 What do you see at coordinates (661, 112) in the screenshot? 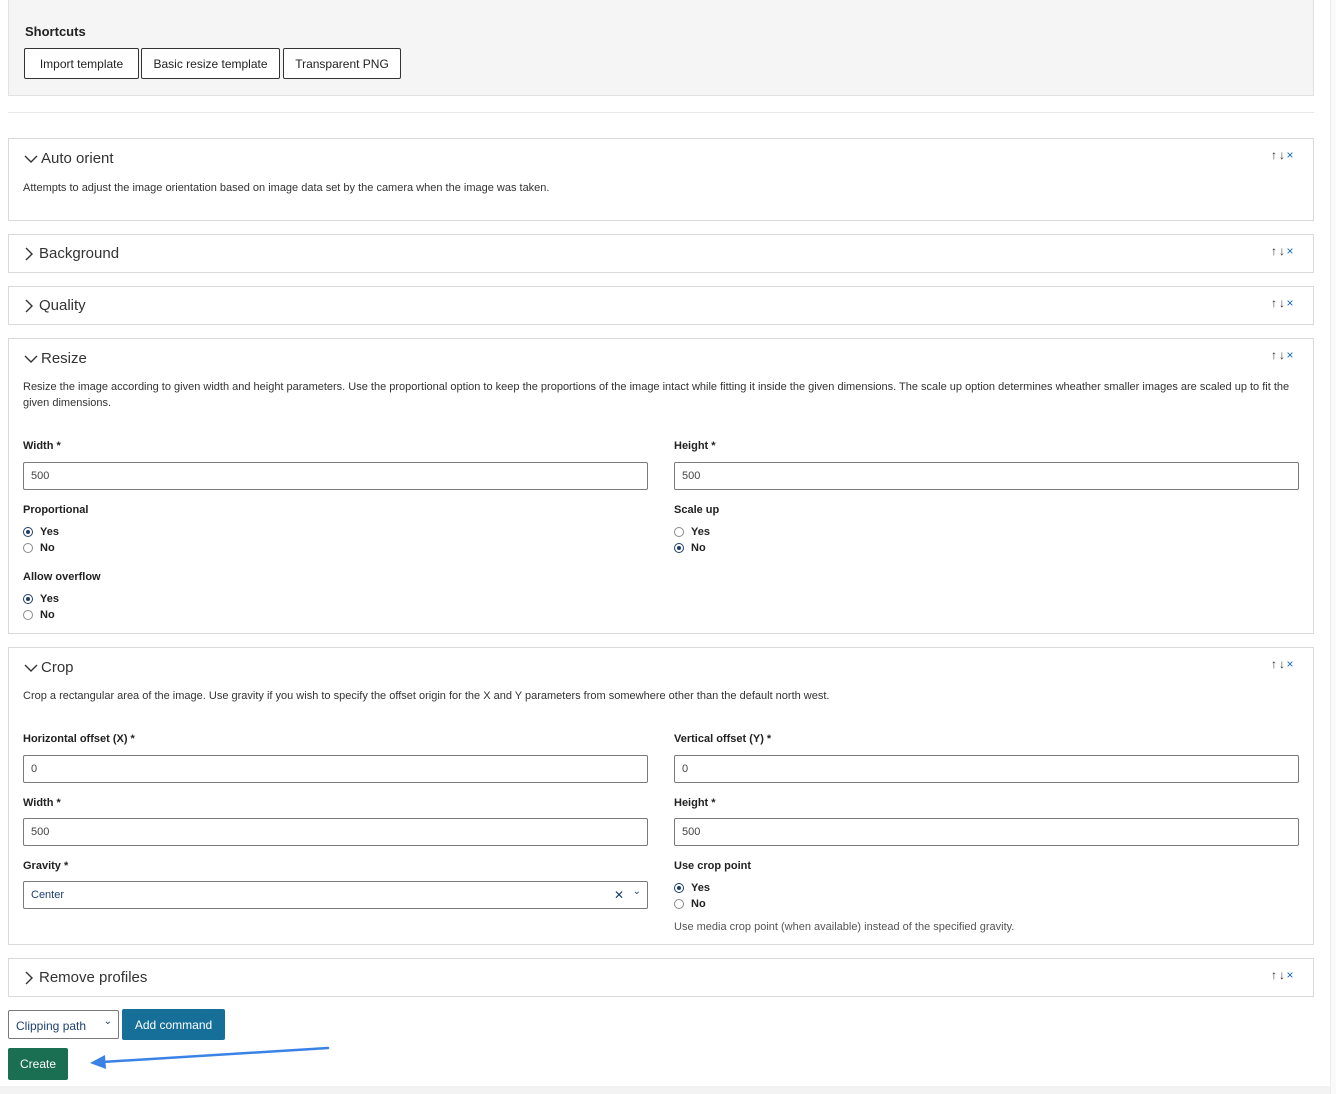
I see `divider` at bounding box center [661, 112].